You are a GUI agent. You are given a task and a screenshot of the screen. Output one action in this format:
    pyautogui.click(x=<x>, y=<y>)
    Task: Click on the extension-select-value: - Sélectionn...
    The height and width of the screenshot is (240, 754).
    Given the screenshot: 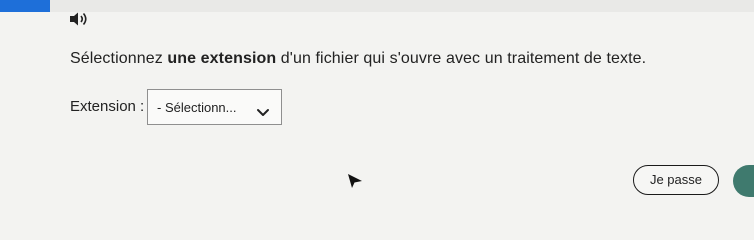 What is the action you would take?
    pyautogui.click(x=197, y=107)
    